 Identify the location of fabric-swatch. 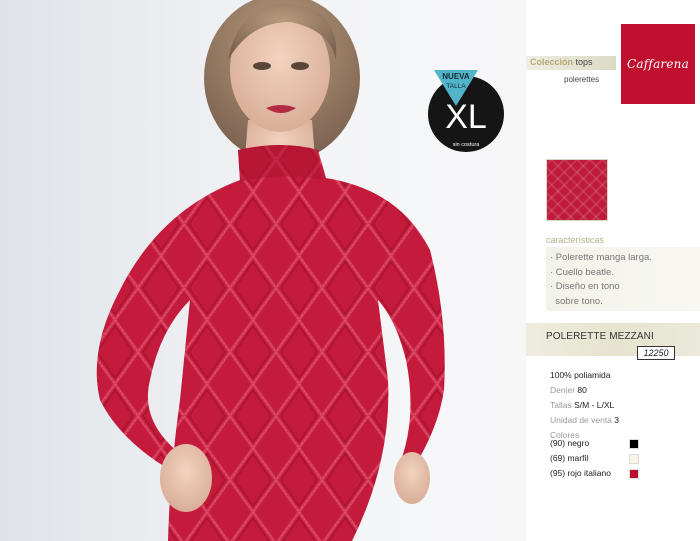
(577, 190).